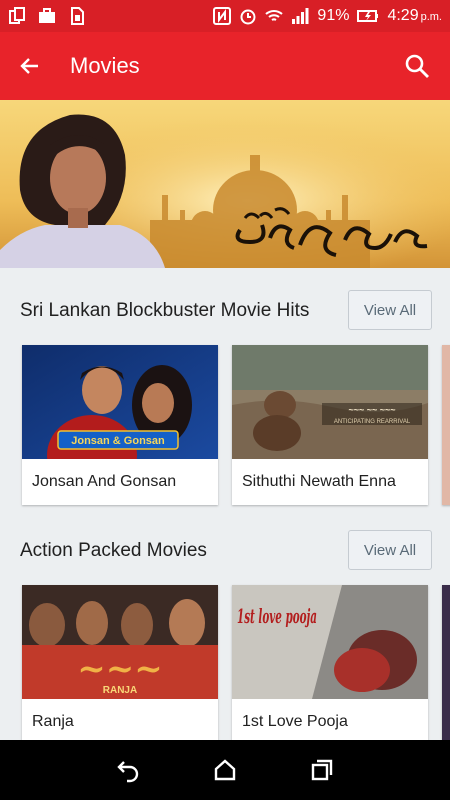  I want to click on thumb-text: RANJA, so click(120, 690).